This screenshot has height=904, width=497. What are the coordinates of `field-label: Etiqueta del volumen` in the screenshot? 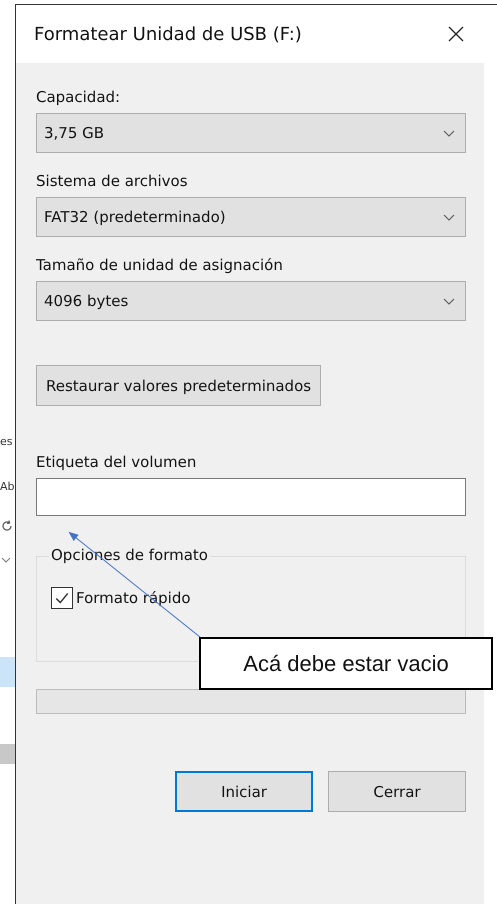 It's located at (117, 462).